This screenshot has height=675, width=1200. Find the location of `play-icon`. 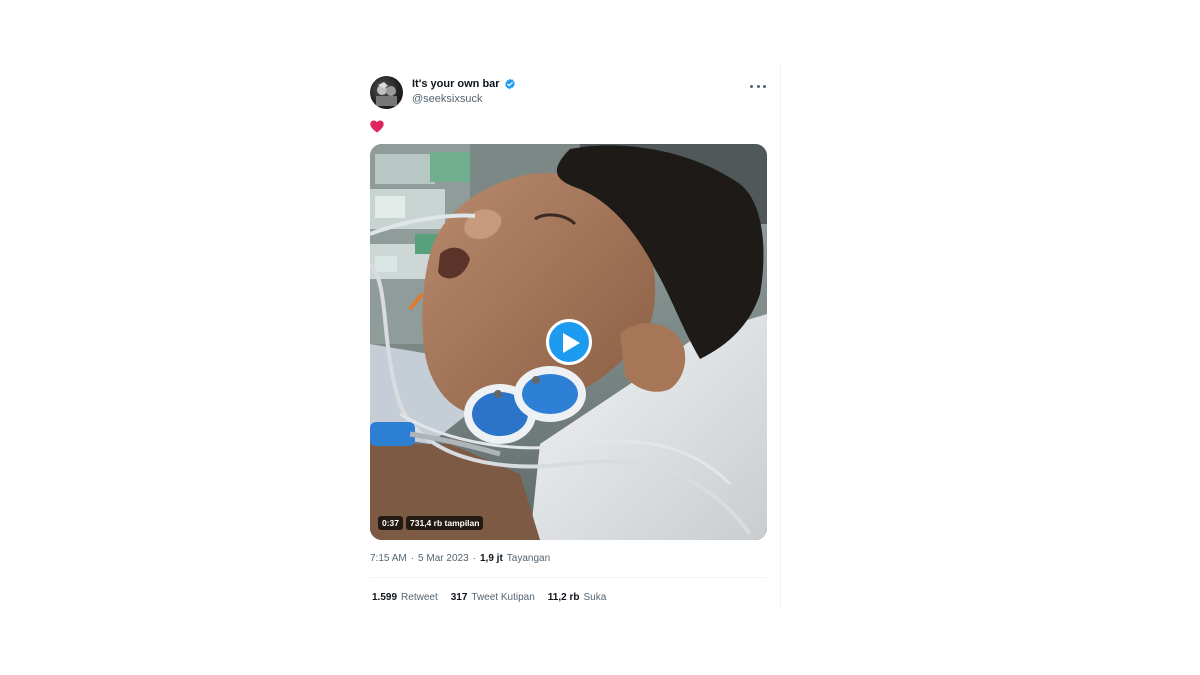

play-icon is located at coordinates (571, 343).